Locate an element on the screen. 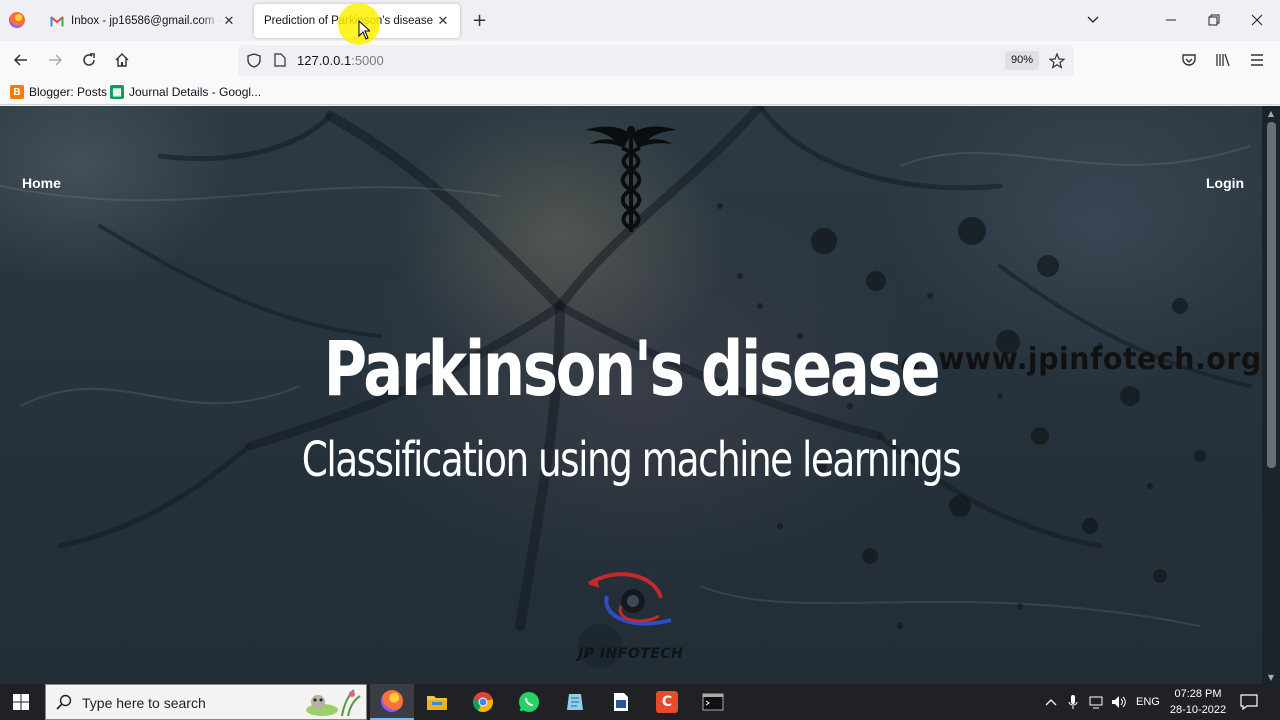  url-host: 127.0.0.1 is located at coordinates (324, 60).